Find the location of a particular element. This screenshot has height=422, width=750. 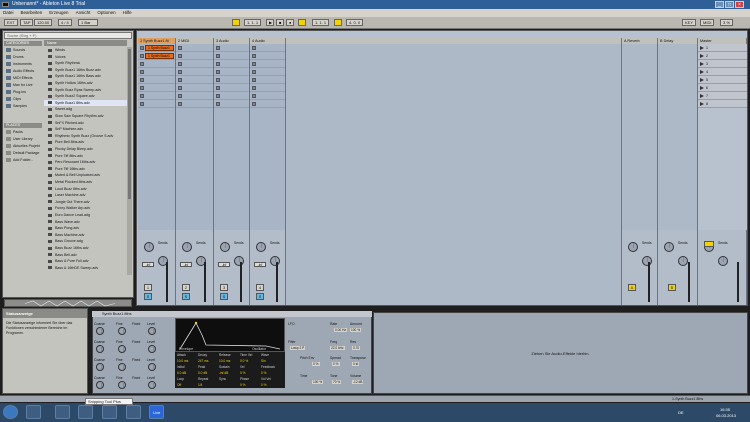

menu-create: Erzeugen is located at coordinates (58, 13).